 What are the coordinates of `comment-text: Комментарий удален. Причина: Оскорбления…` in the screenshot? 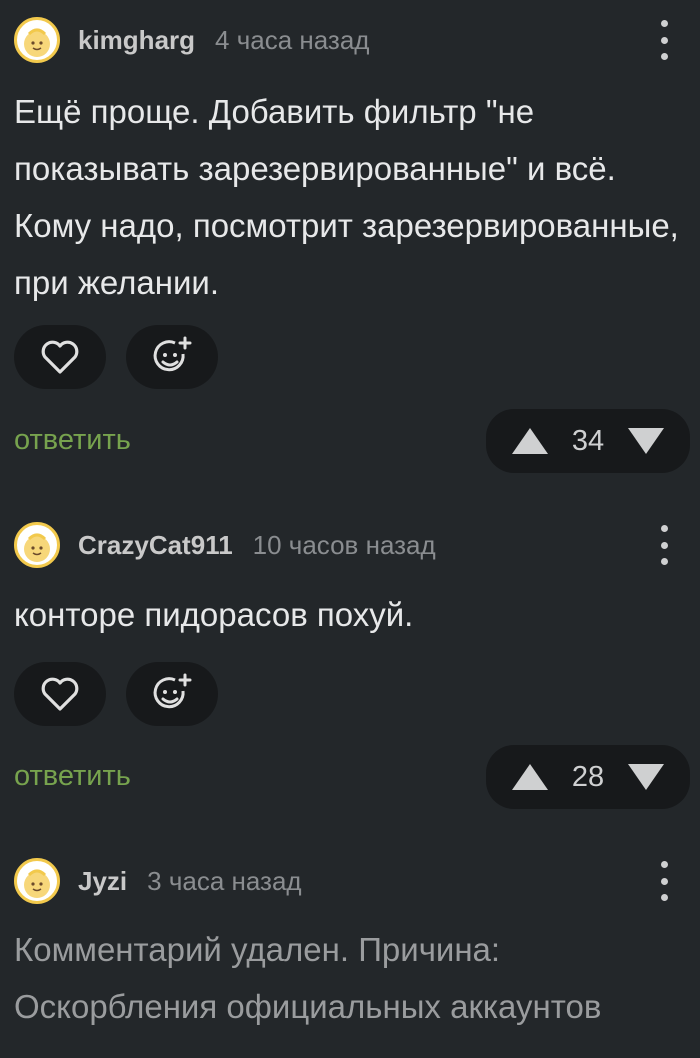 It's located at (308, 978).